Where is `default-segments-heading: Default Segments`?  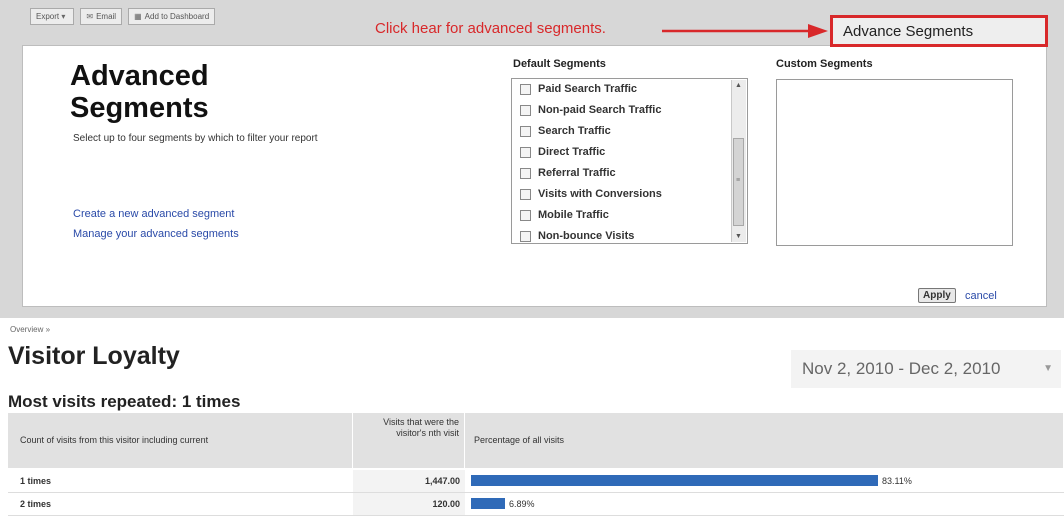
default-segments-heading: Default Segments is located at coordinates (559, 64).